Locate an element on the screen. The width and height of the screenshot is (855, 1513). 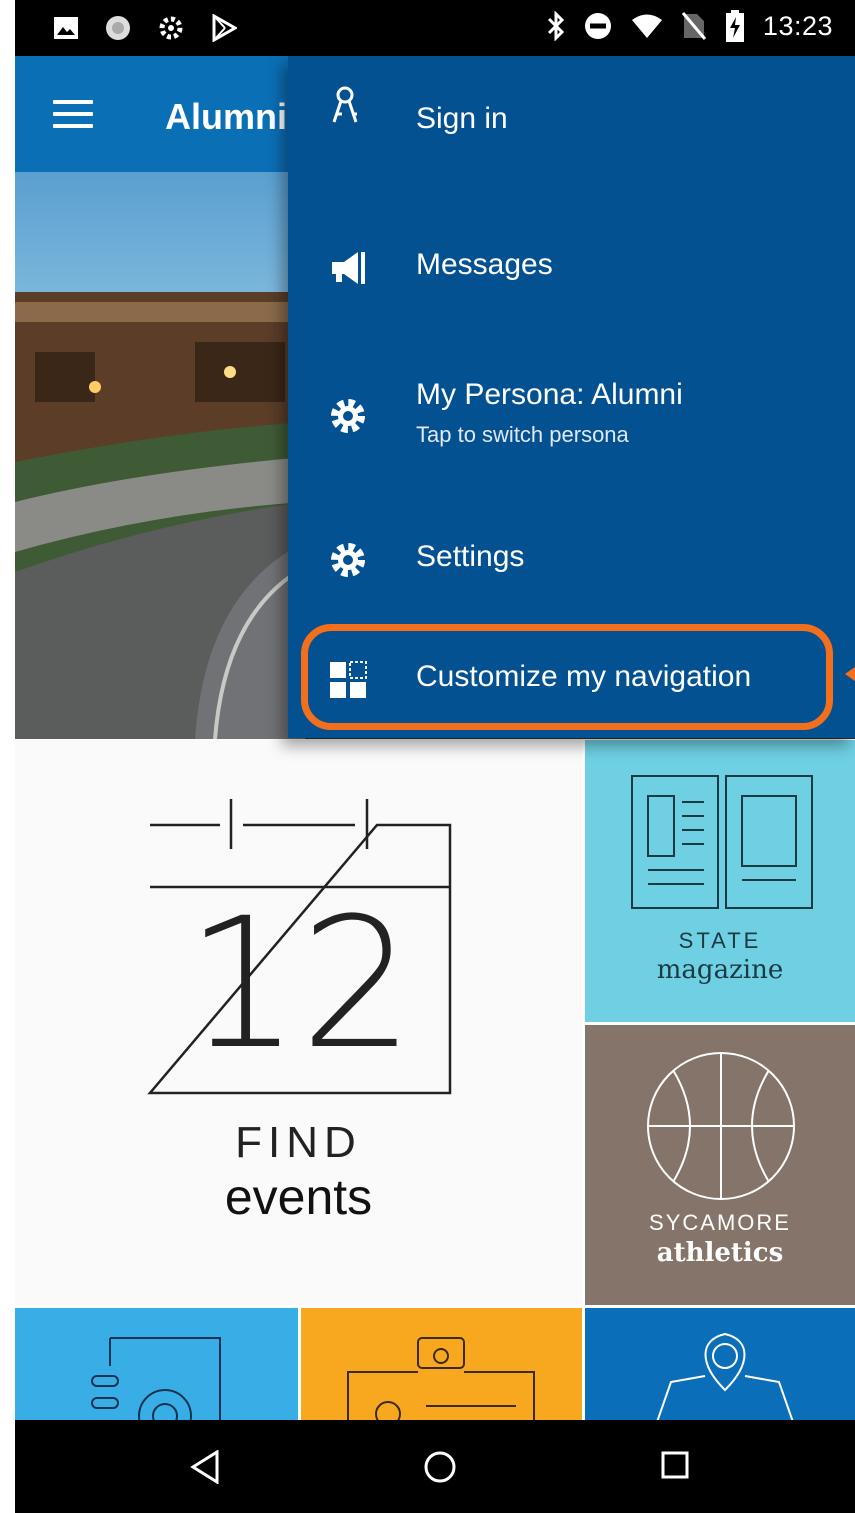
keys-icon is located at coordinates (345, 104).